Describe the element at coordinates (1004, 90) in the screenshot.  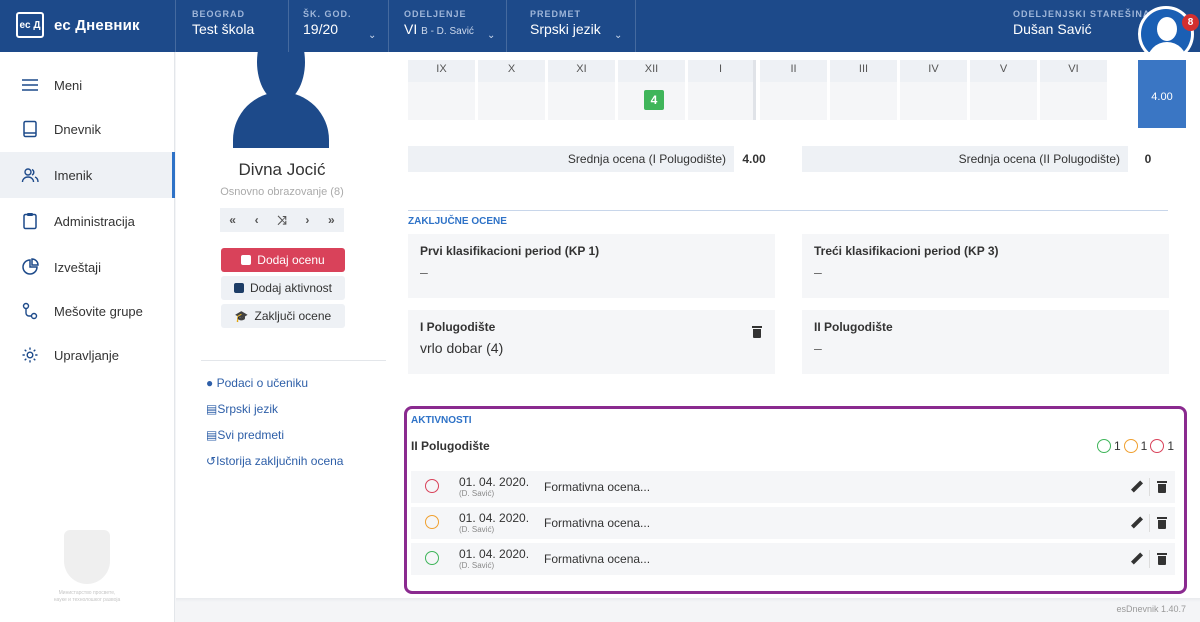
I see `month-column: V` at that location.